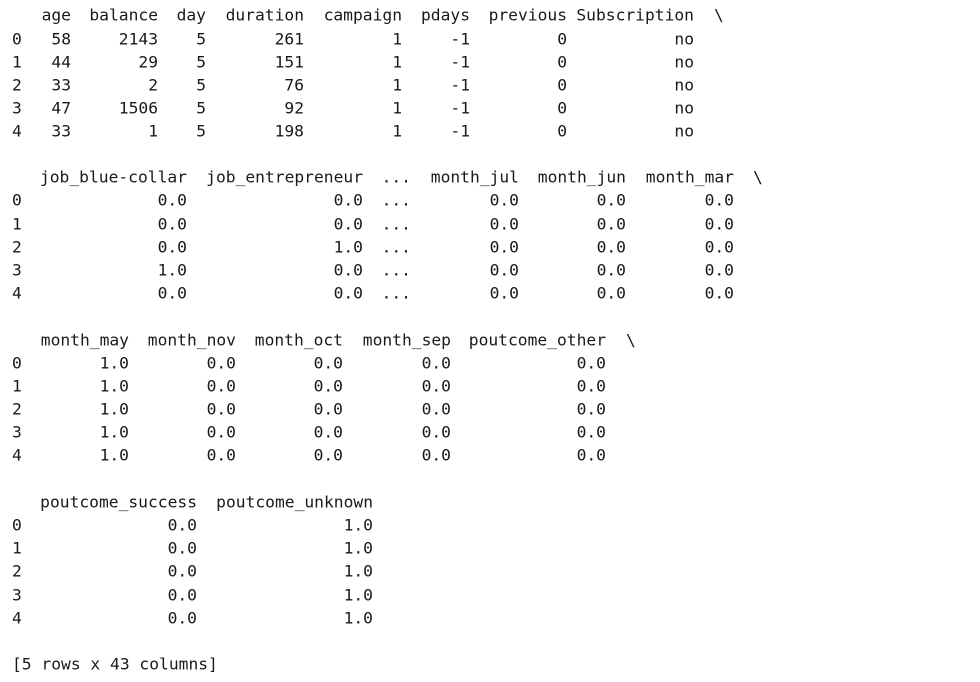 This screenshot has width=980, height=682. What do you see at coordinates (474, 177) in the screenshot?
I see `column-header: month_jul` at bounding box center [474, 177].